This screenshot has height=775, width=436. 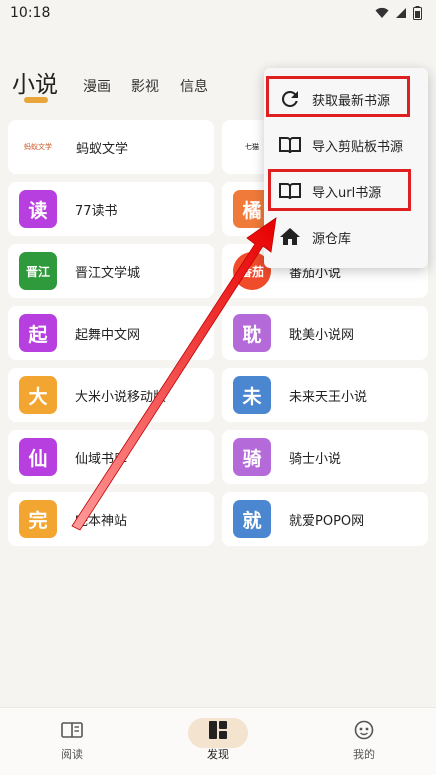 I want to click on source-card: 未 未来天王小说, so click(x=325, y=395).